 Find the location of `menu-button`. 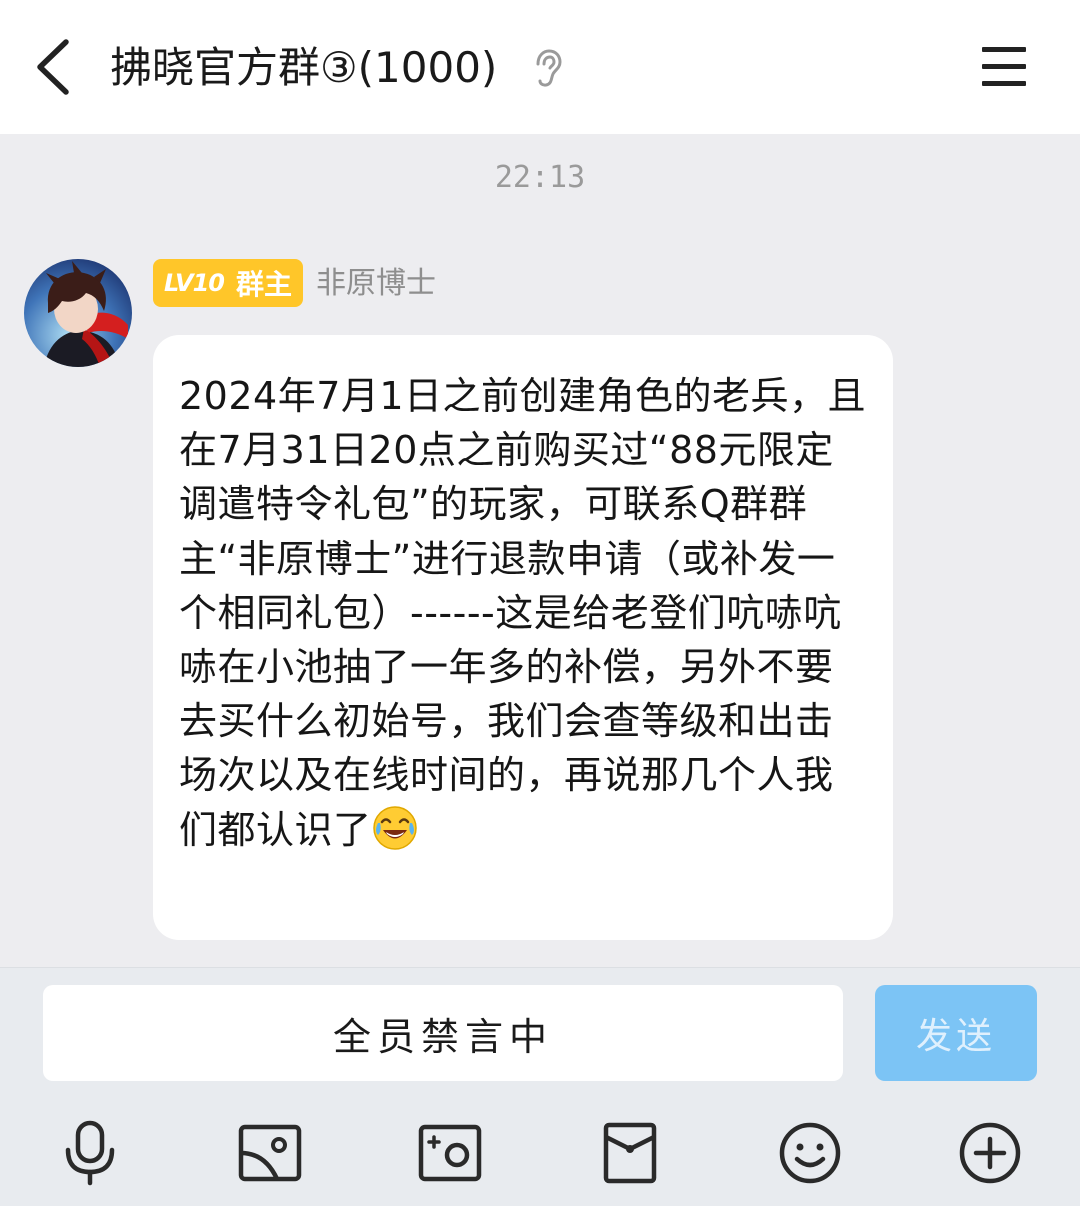

menu-button is located at coordinates (1004, 67).